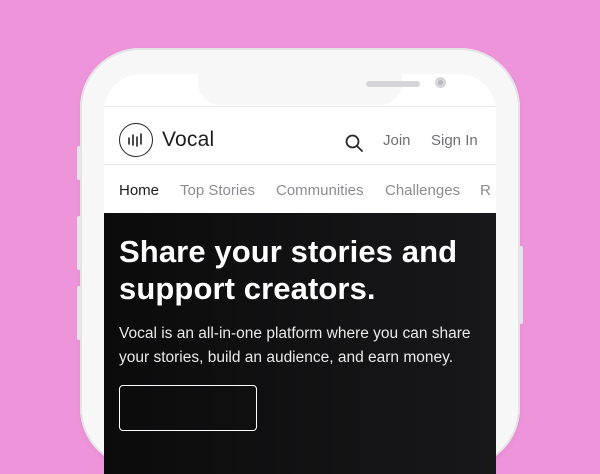  I want to click on nav-item-challenges: Challenges, so click(422, 190).